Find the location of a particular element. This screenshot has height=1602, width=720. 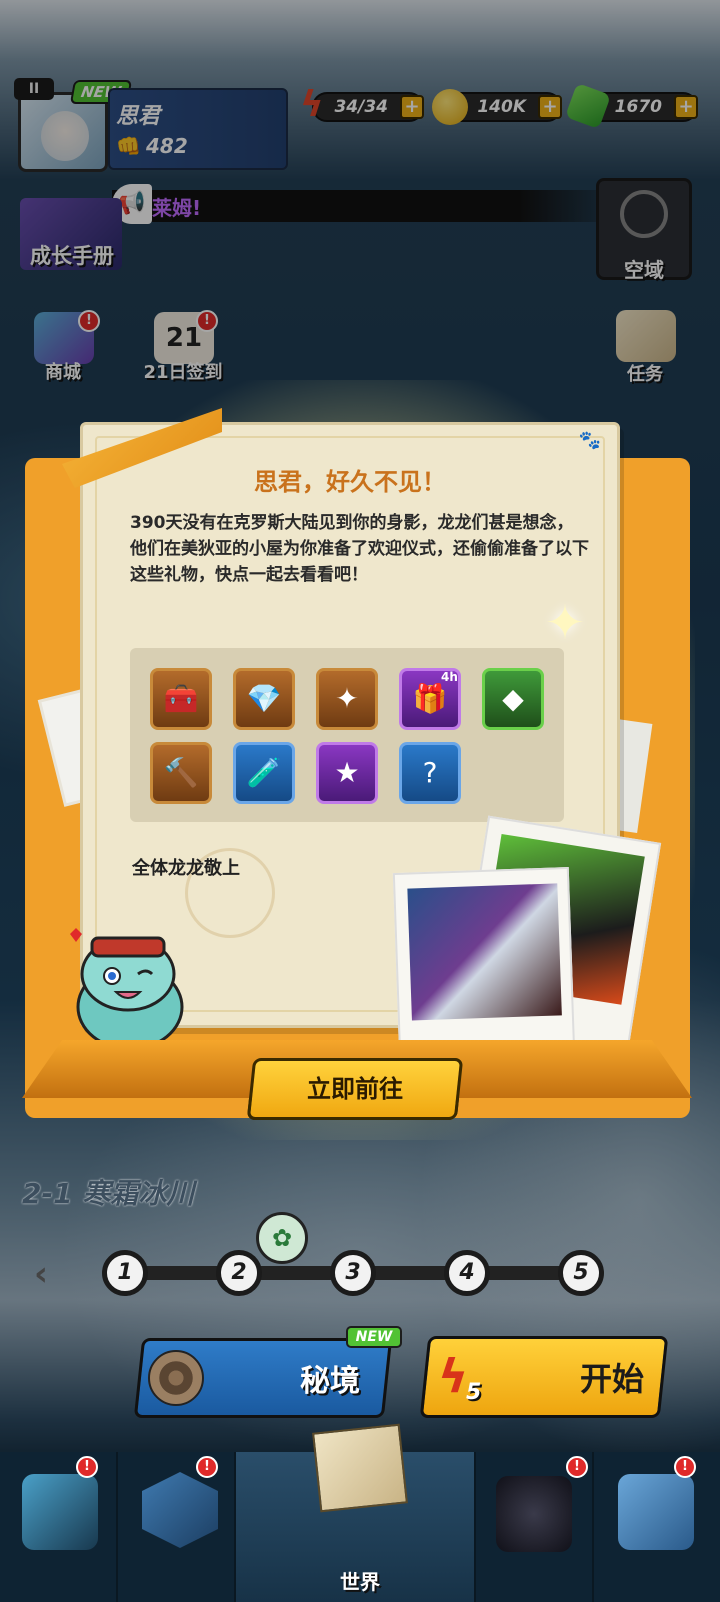

sparkle-icon: ✦ is located at coordinates (565, 623).